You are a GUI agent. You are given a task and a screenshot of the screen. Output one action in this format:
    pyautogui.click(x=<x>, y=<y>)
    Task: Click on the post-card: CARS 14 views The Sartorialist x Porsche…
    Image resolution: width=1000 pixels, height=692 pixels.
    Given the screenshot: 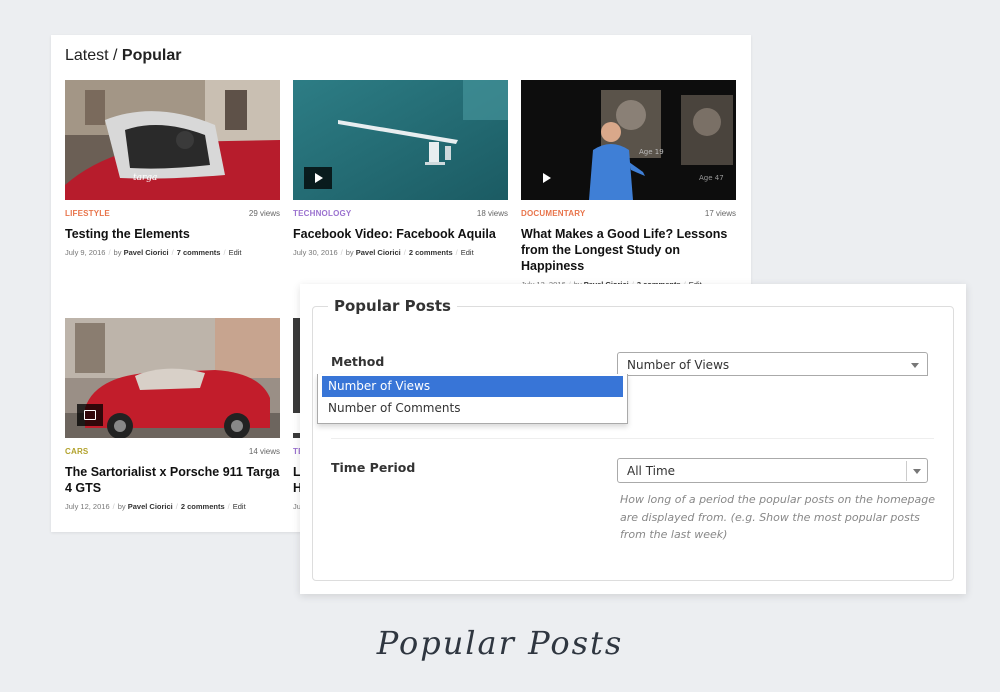 What is the action you would take?
    pyautogui.click(x=172, y=414)
    